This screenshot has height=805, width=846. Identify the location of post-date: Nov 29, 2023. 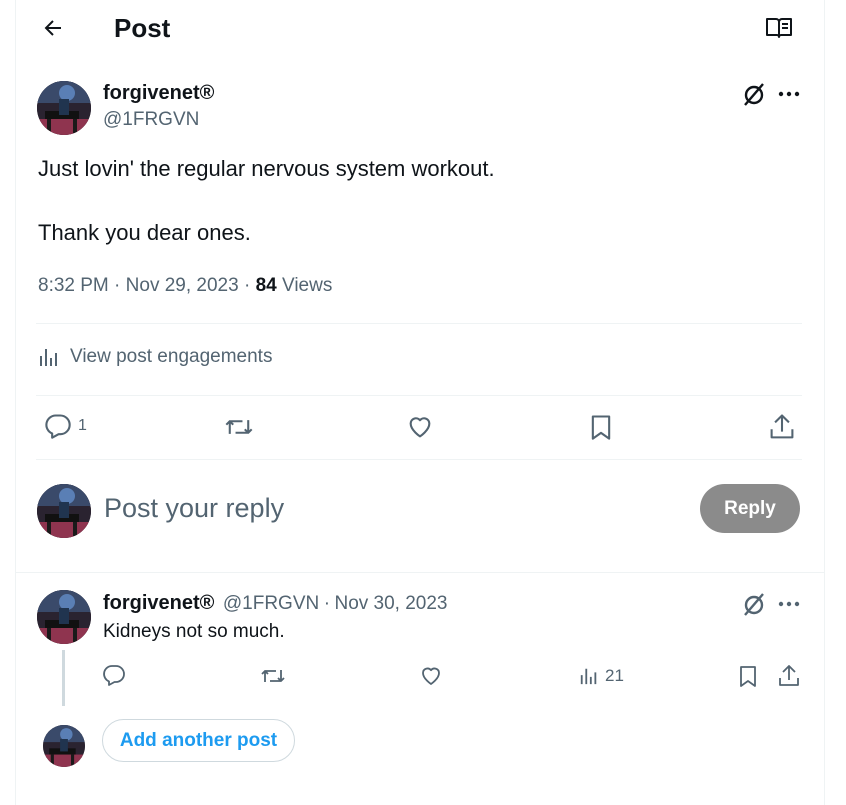
(182, 285).